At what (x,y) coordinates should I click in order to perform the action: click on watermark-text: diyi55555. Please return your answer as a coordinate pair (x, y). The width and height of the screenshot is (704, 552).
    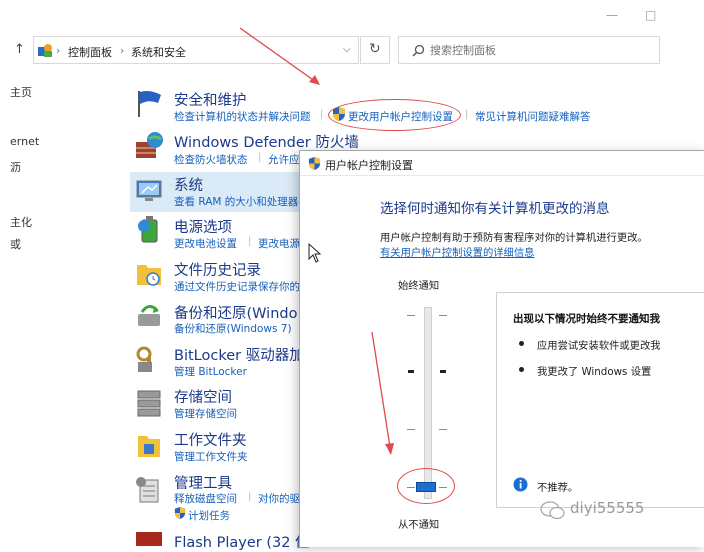
    Looking at the image, I should click on (607, 508).